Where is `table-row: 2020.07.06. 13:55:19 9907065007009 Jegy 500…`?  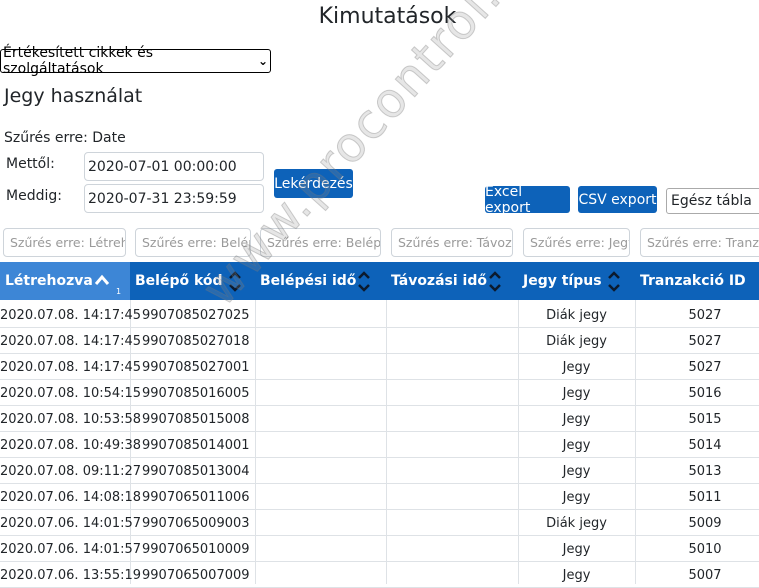
table-row: 2020.07.06. 13:55:19 9907065007009 Jegy 500… is located at coordinates (379, 575).